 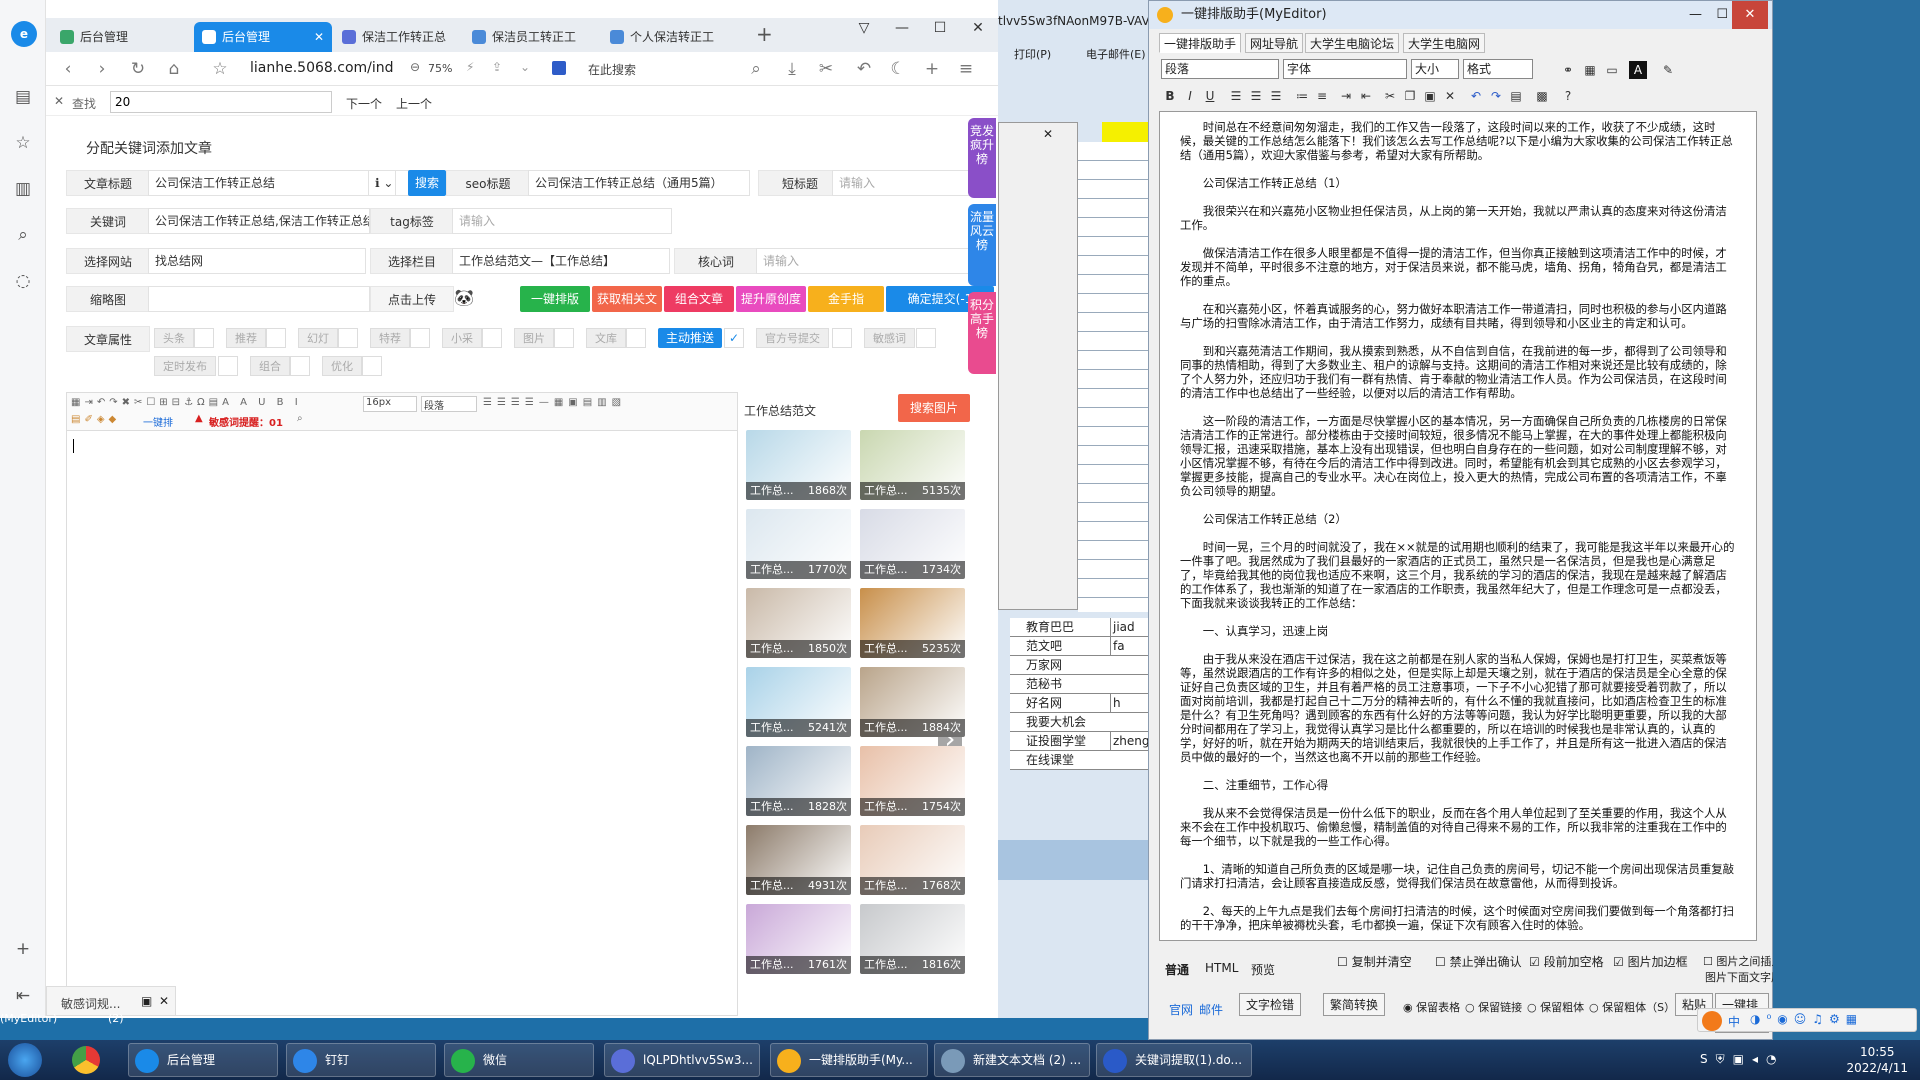 I want to click on redo-icon: ↷, so click(x=1496, y=96).